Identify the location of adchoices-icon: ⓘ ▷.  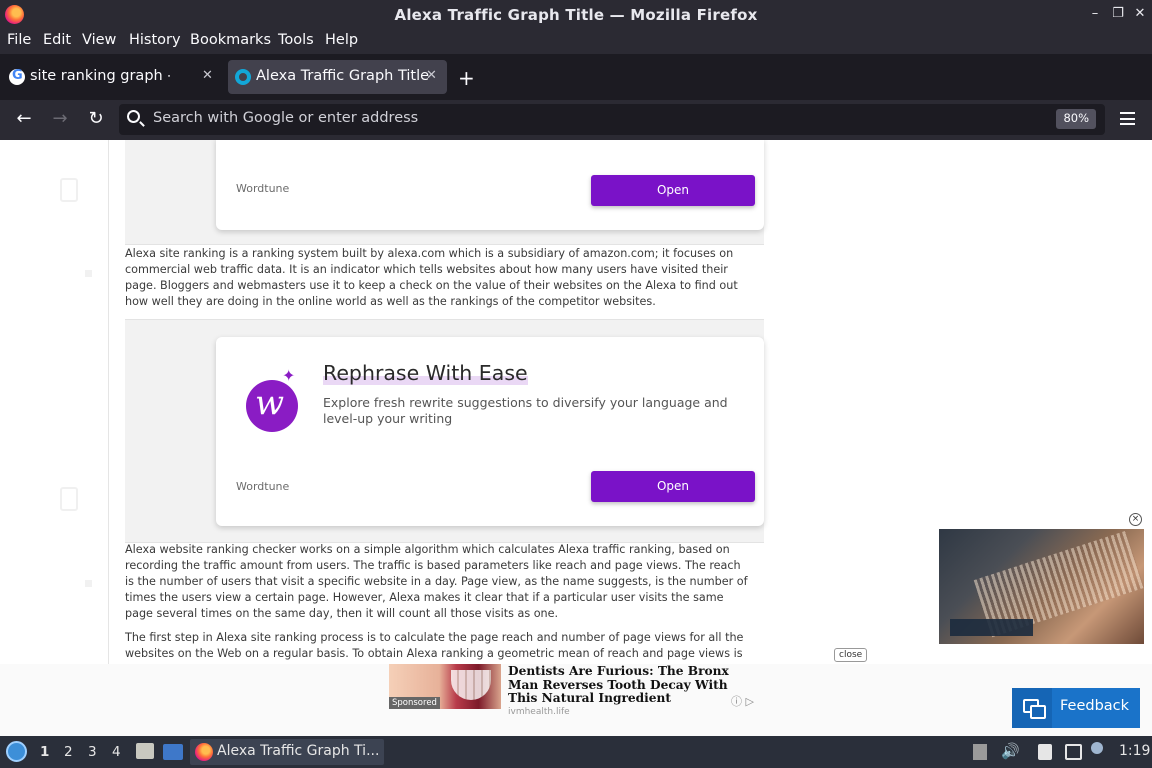
(742, 701).